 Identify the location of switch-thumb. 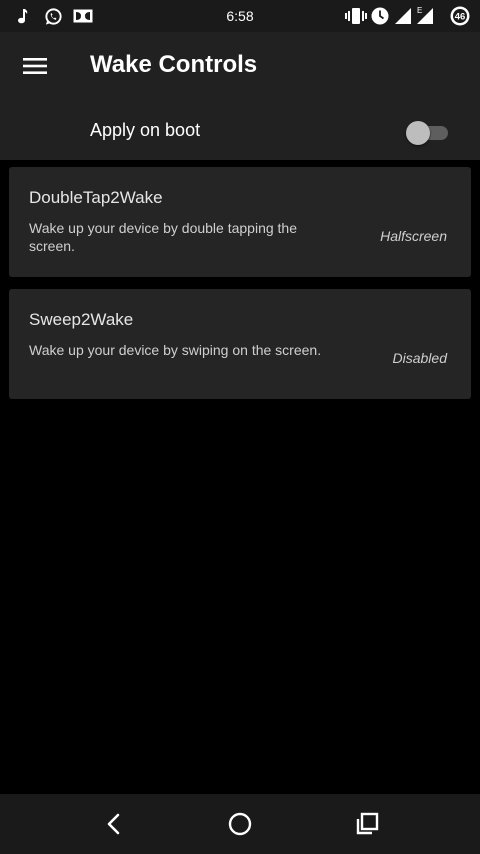
(418, 133).